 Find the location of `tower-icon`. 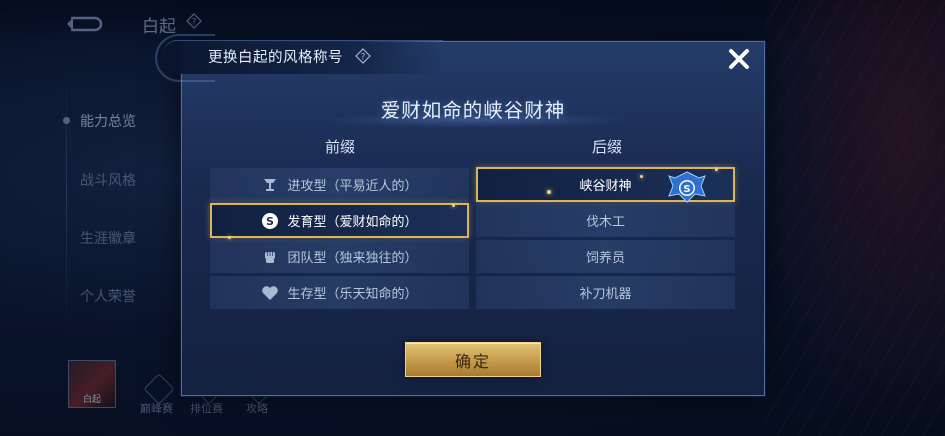

tower-icon is located at coordinates (270, 185).